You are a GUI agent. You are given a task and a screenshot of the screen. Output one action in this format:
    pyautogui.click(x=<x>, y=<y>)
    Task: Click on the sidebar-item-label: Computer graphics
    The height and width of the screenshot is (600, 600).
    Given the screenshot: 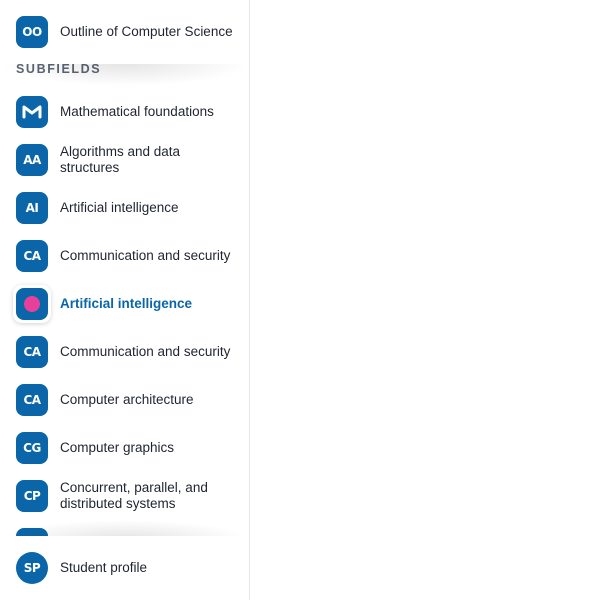 What is the action you would take?
    pyautogui.click(x=117, y=447)
    